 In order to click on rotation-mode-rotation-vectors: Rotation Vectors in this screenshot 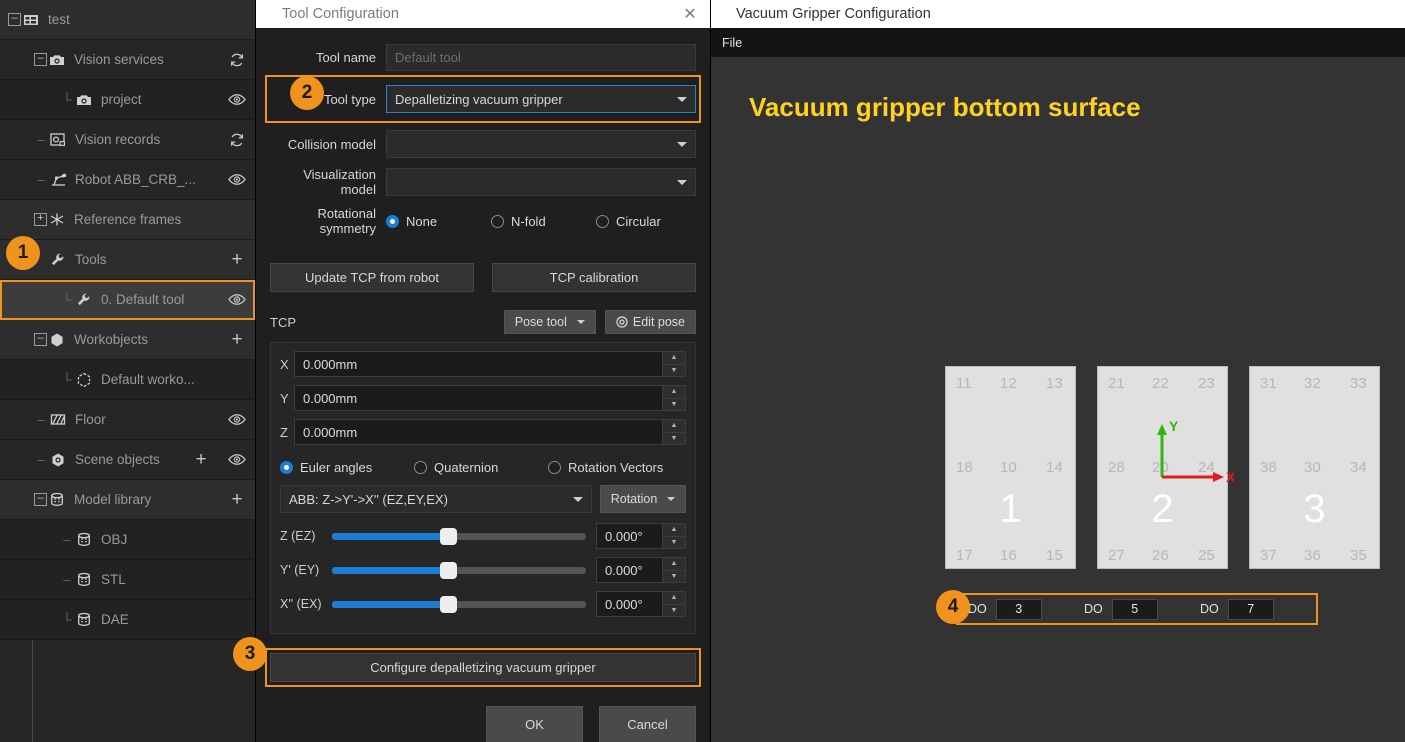, I will do `click(605, 467)`.